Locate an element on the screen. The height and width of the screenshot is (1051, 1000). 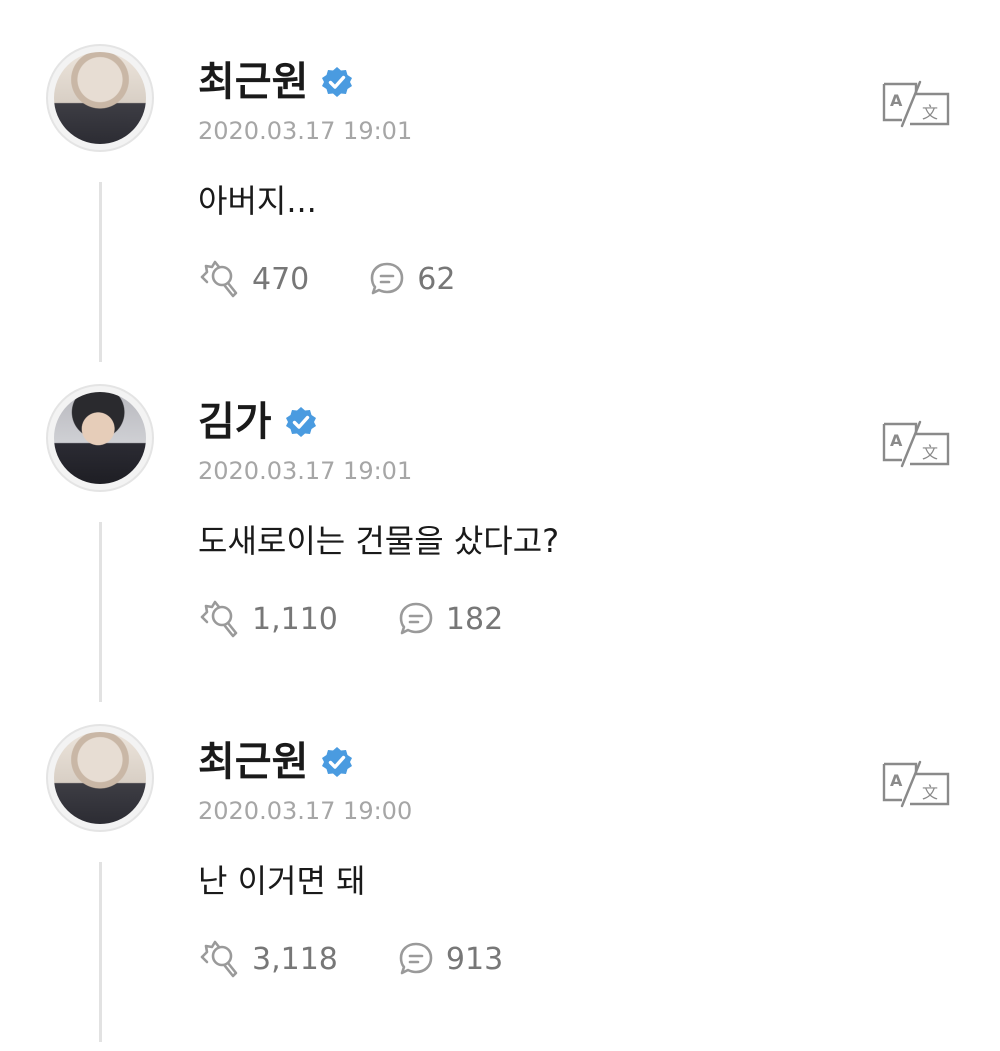
comment-count: 62 is located at coordinates (436, 279).